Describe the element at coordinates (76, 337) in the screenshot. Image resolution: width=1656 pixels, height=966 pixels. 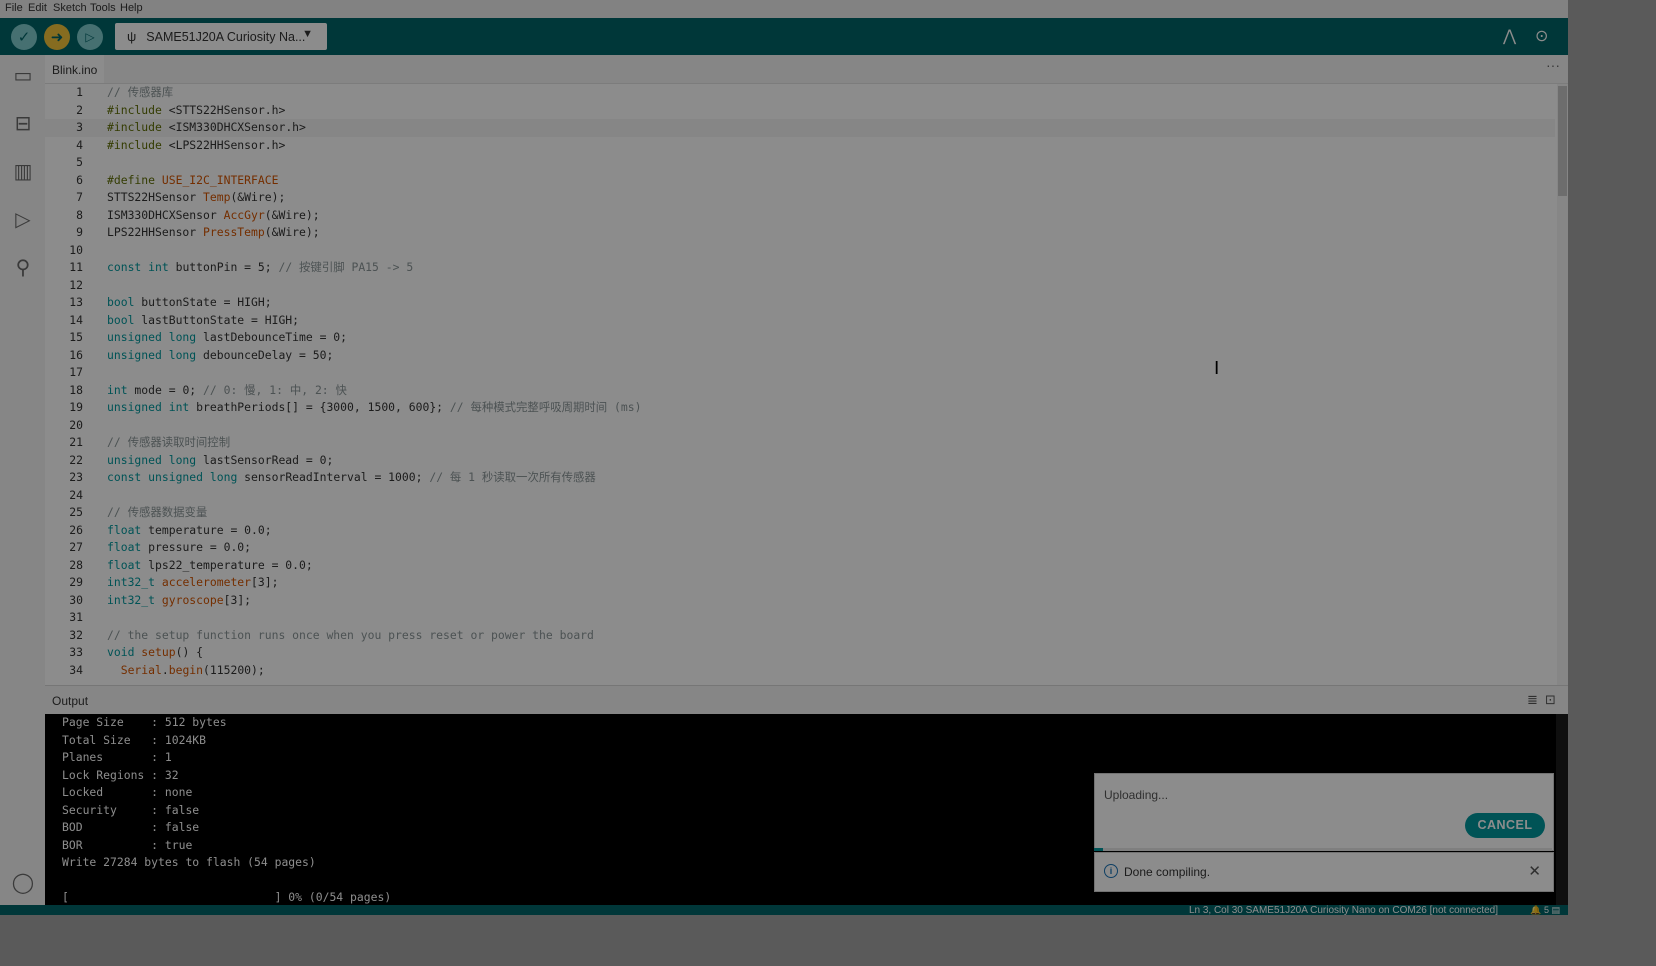
I see `line-number: 15` at that location.